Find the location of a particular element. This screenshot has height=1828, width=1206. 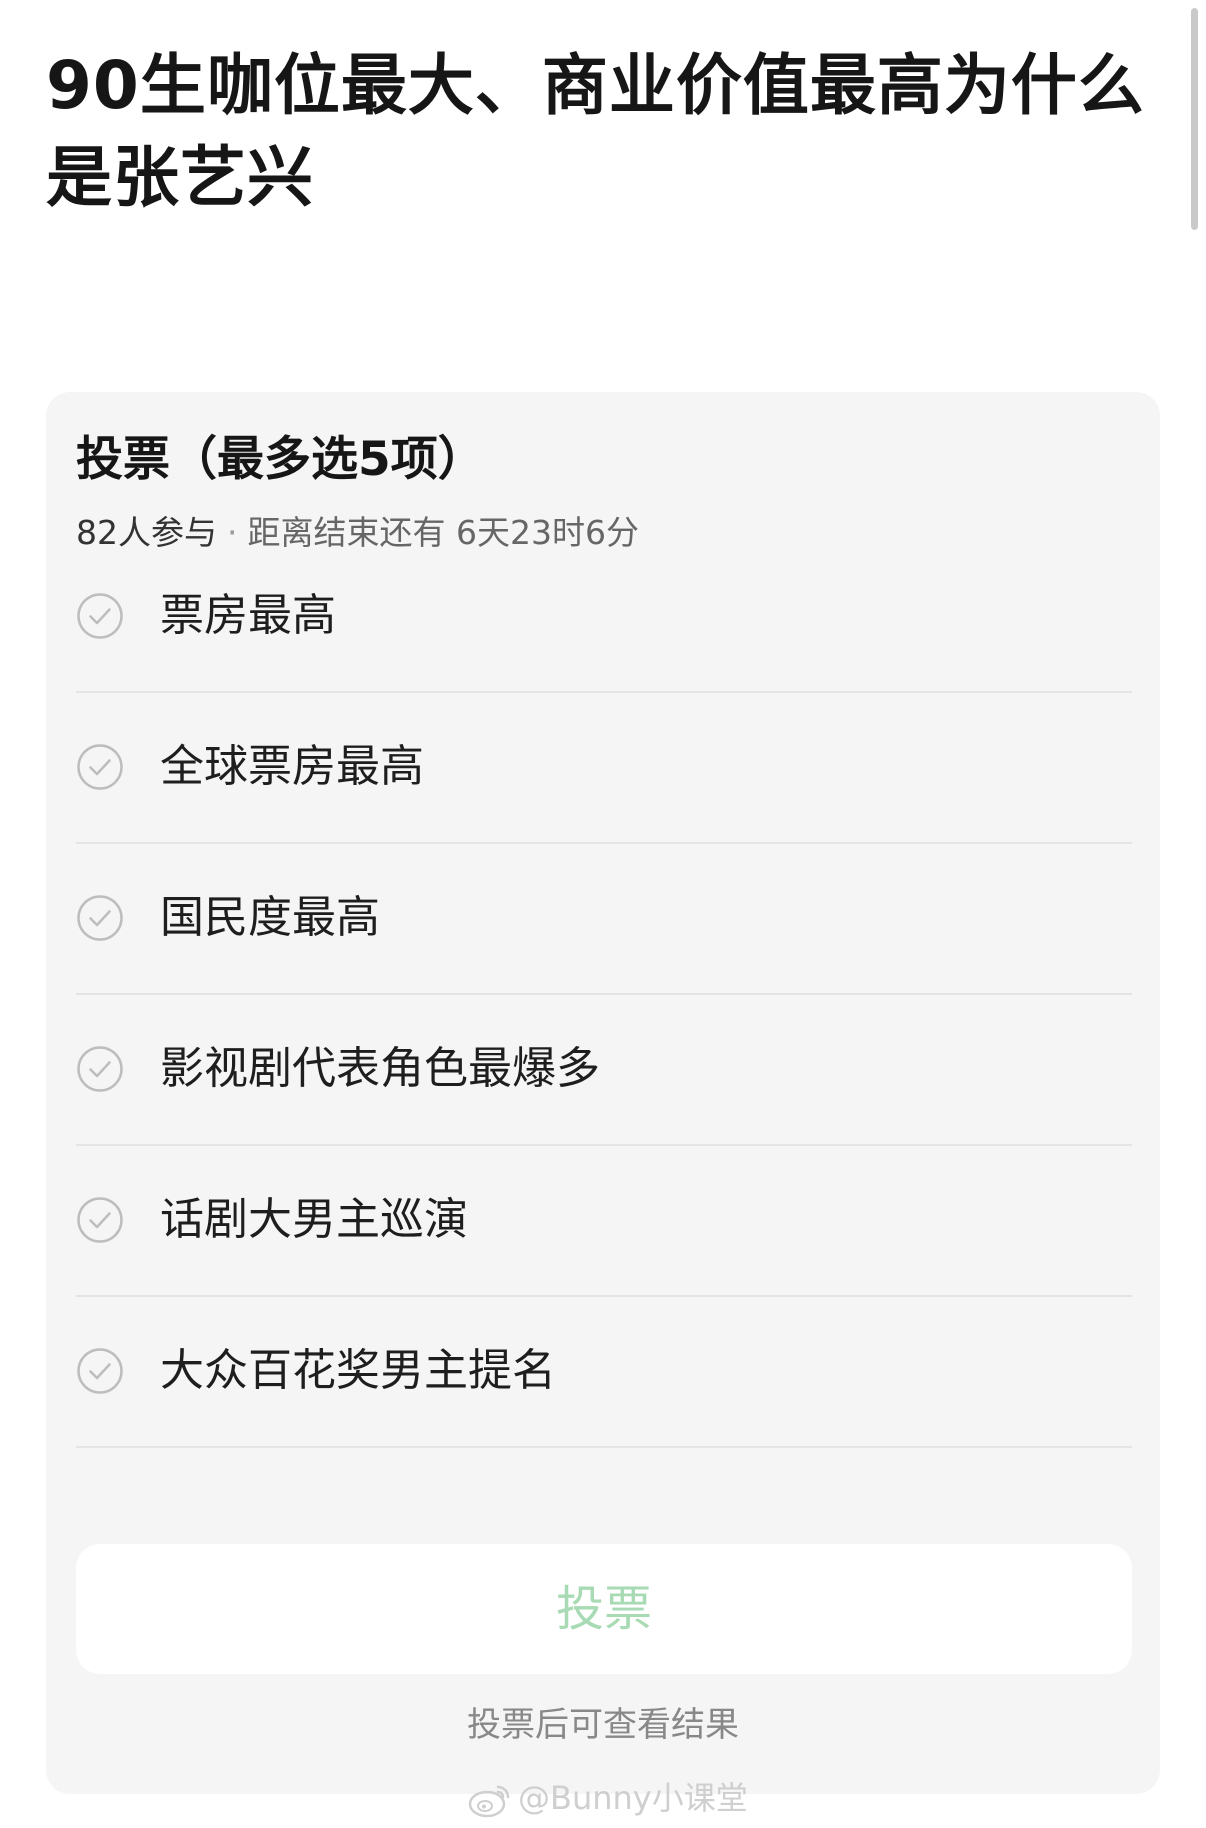

option-label: 大众百花奖男主提名 is located at coordinates (358, 1370).